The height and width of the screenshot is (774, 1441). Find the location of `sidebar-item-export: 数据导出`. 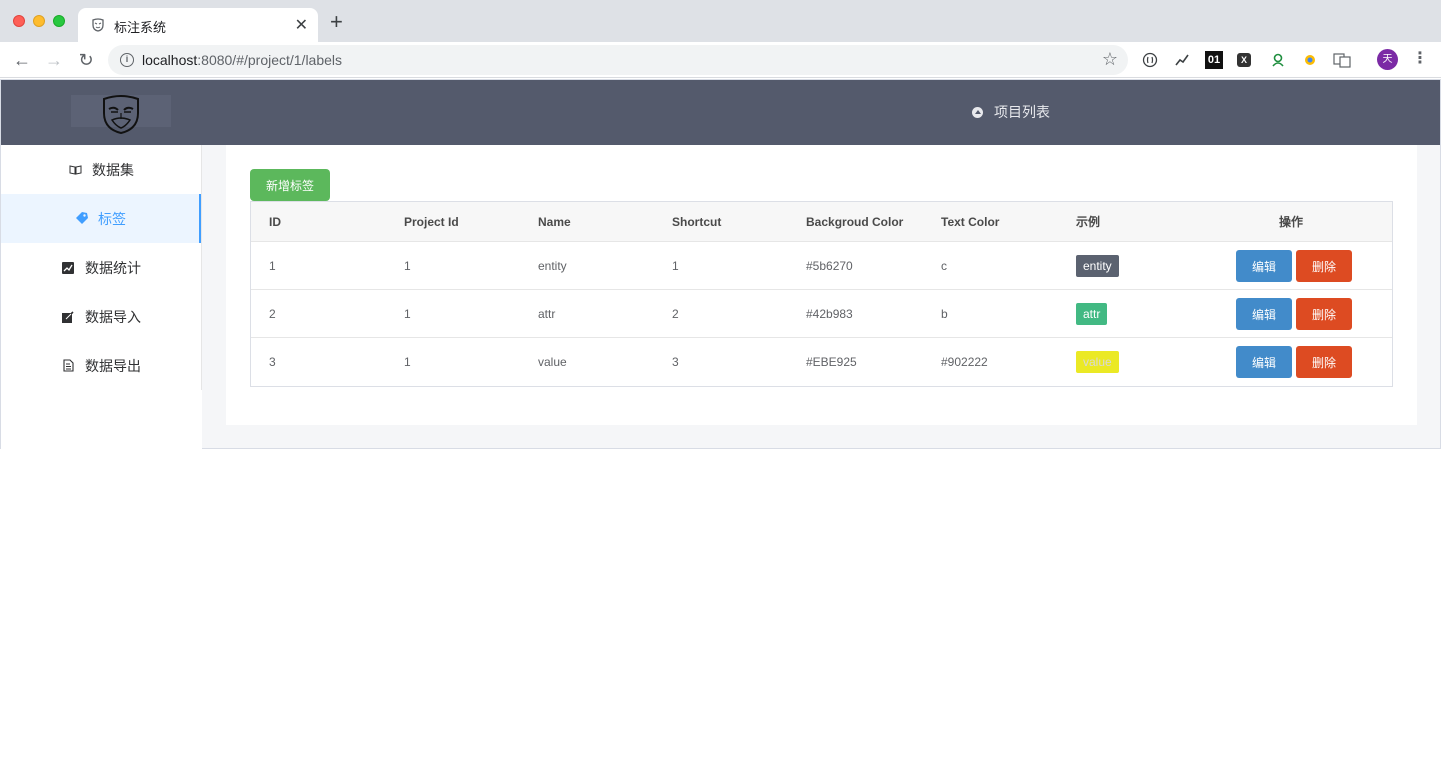

sidebar-item-export: 数据导出 is located at coordinates (101, 365).